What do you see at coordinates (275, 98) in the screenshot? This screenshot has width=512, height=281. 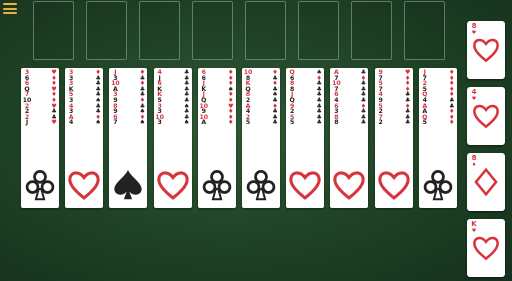 I see `card-index-right: ♦ ♣ ♦ ♣ ♠ ♣ ♦ ♣ ♣ ♣` at bounding box center [275, 98].